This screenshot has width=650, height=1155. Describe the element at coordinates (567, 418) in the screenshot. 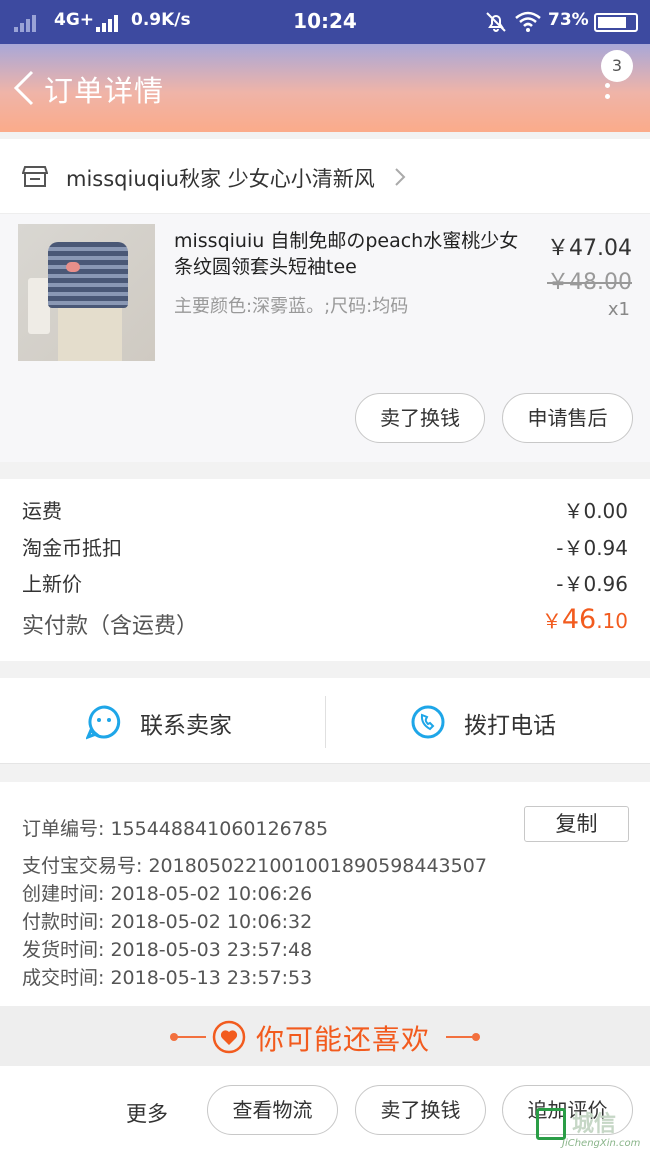

I see `after-sale-button: 申请售后` at that location.